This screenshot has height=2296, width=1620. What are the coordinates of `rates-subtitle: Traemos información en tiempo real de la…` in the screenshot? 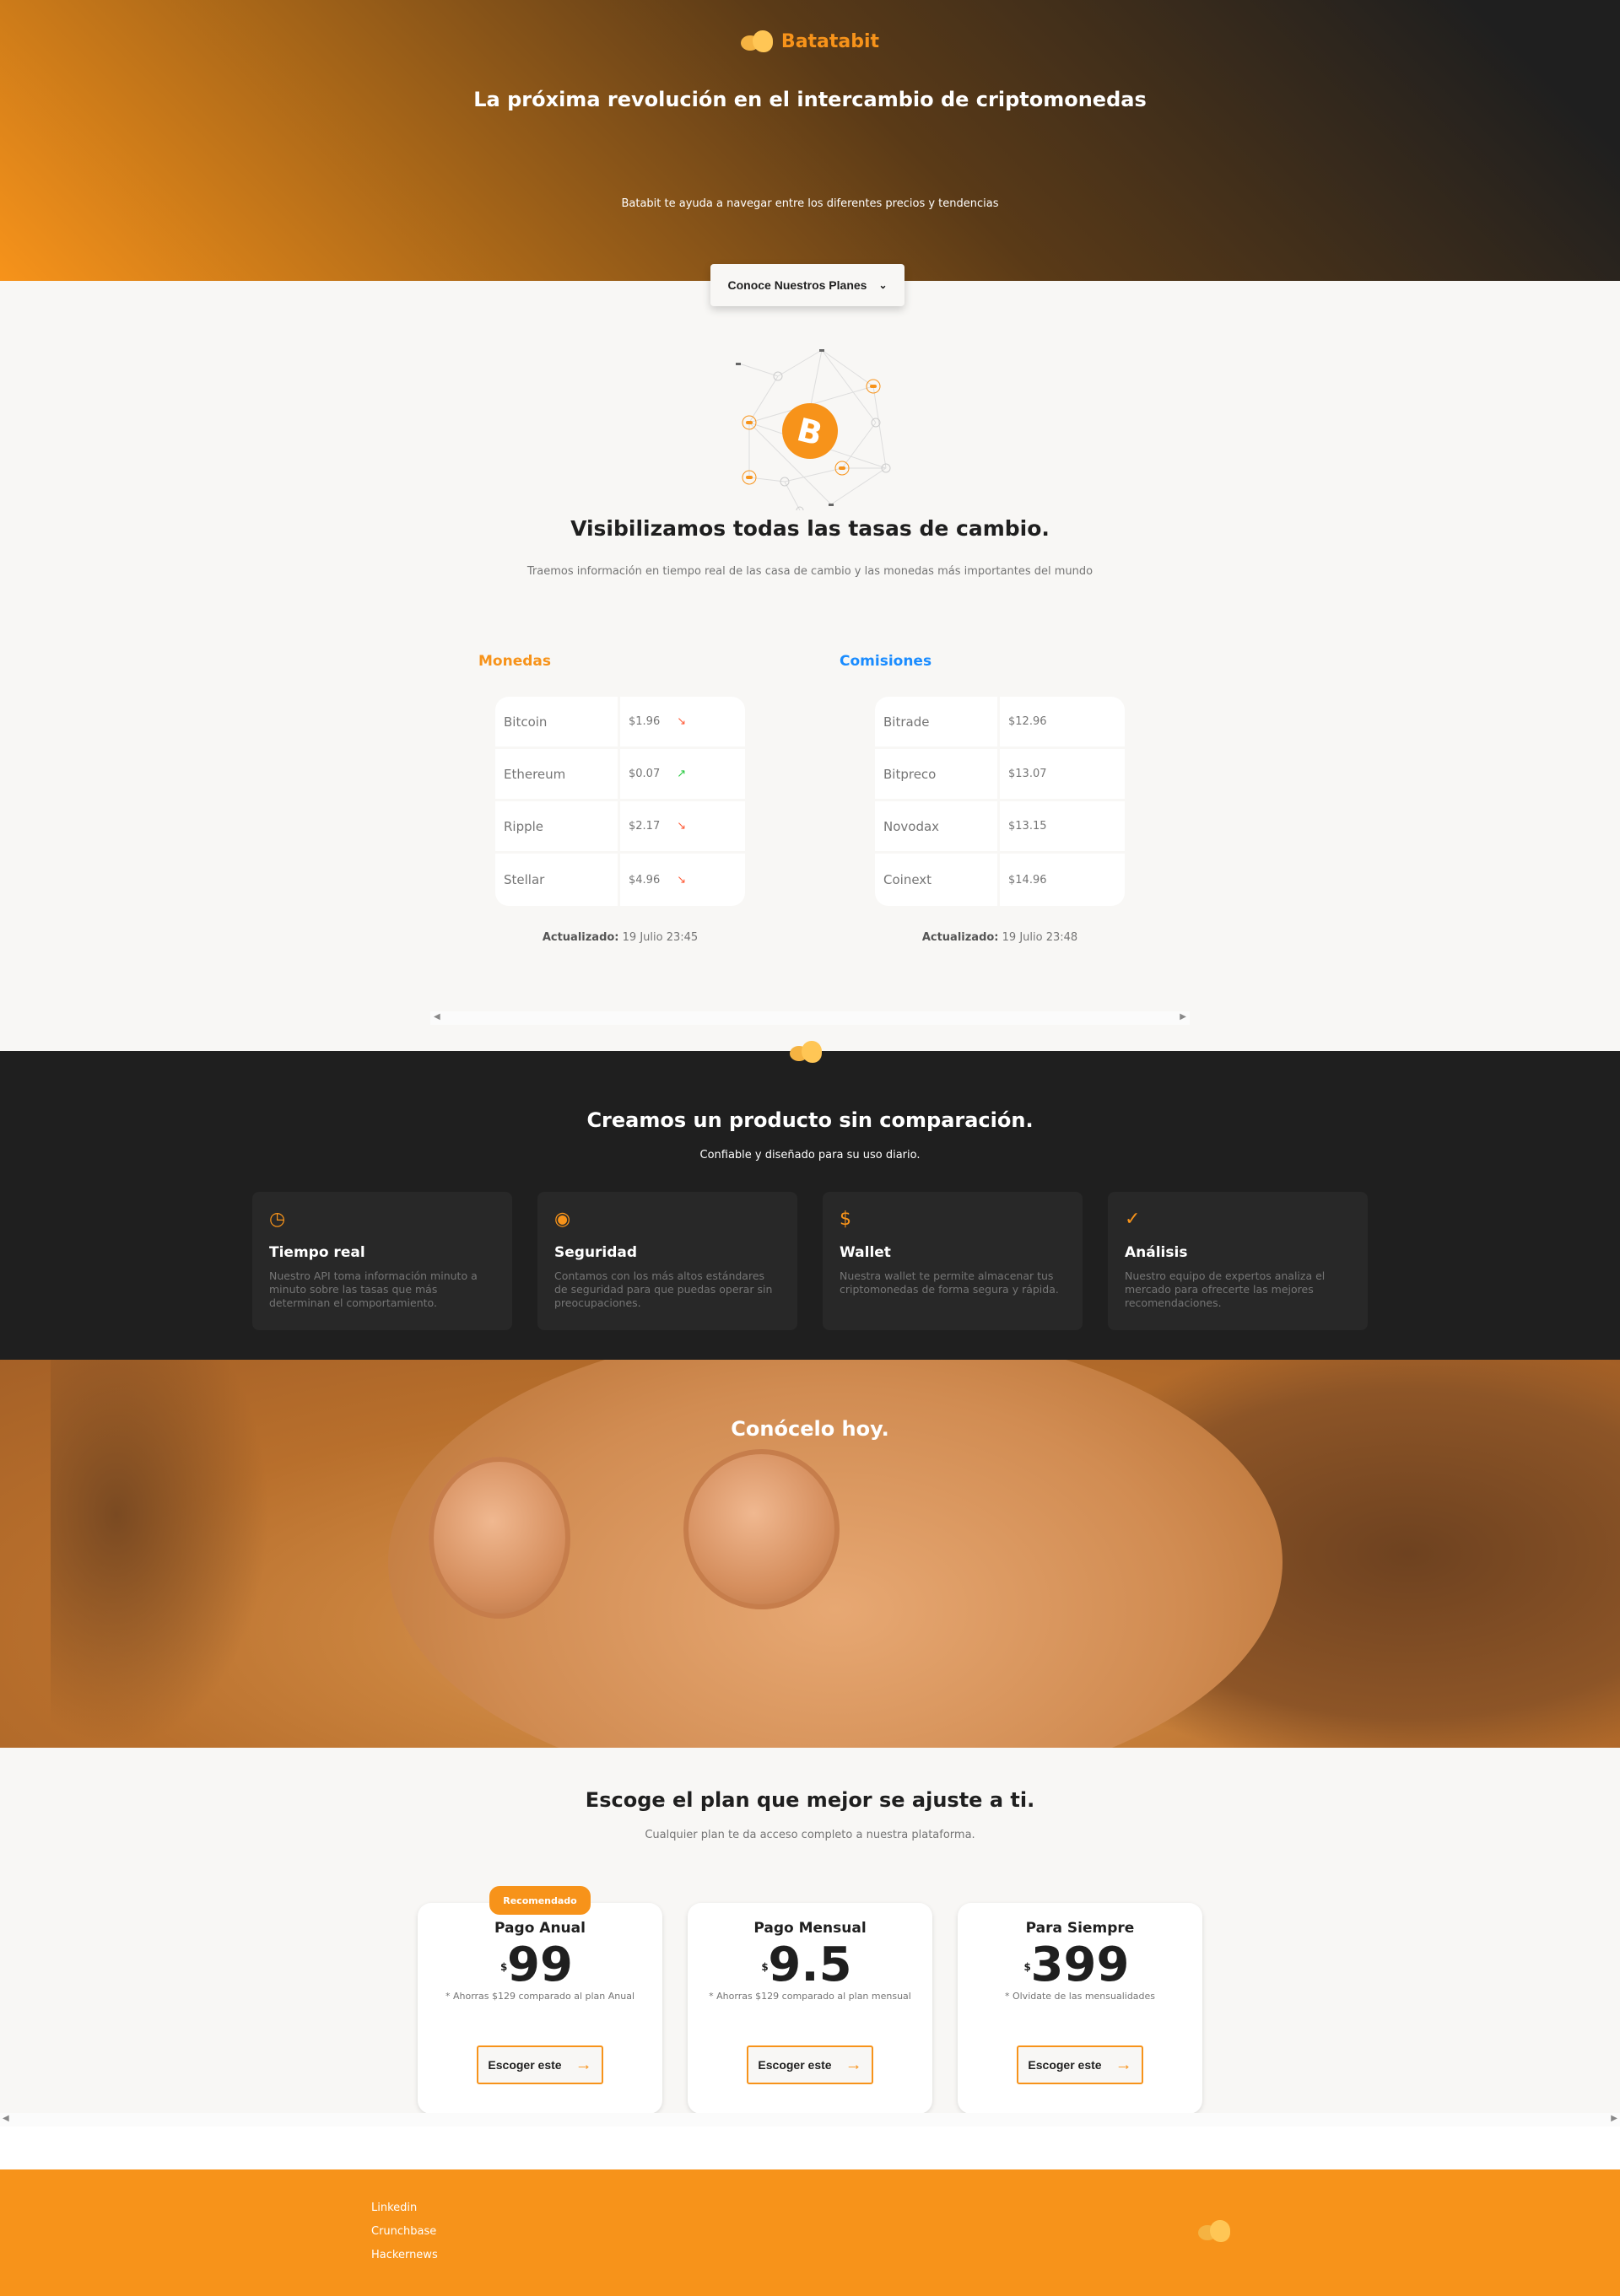 It's located at (810, 571).